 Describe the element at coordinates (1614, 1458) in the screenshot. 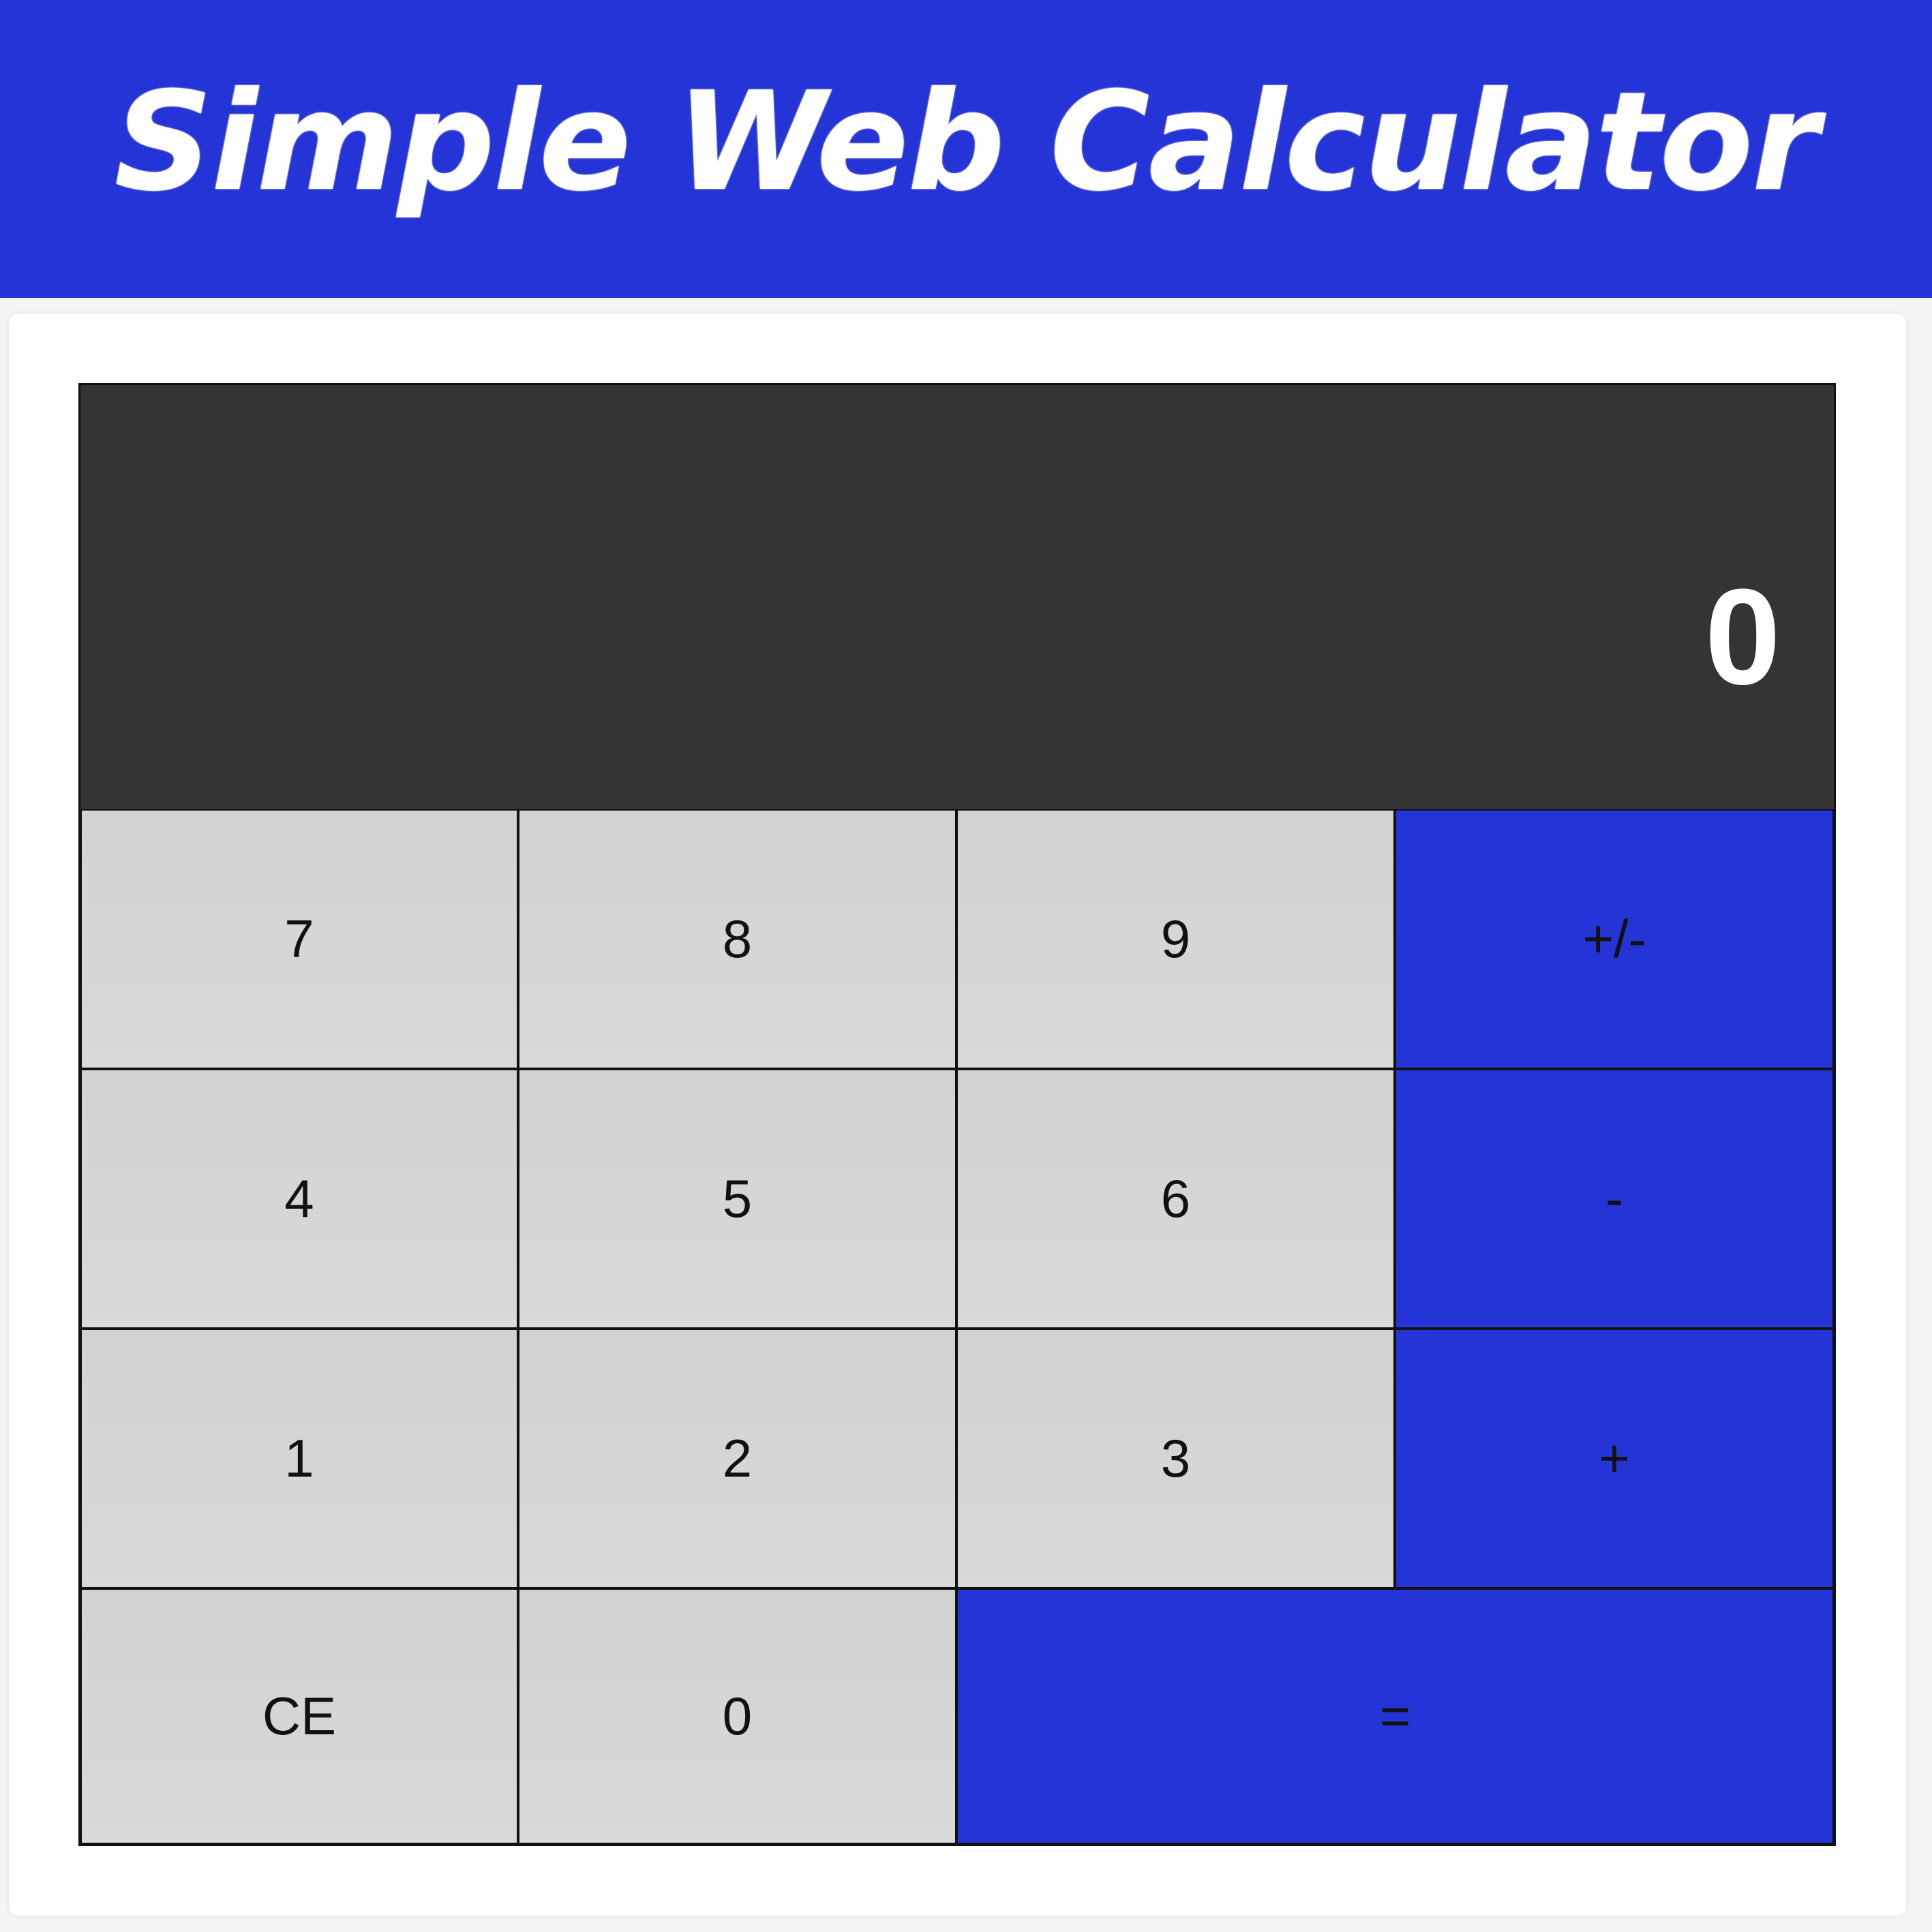

I see `plus-button: +` at that location.